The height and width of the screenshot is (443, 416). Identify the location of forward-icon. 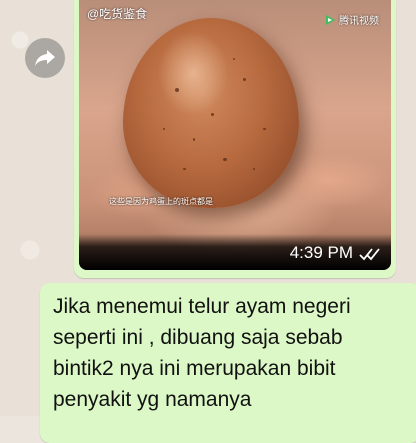
(45, 58).